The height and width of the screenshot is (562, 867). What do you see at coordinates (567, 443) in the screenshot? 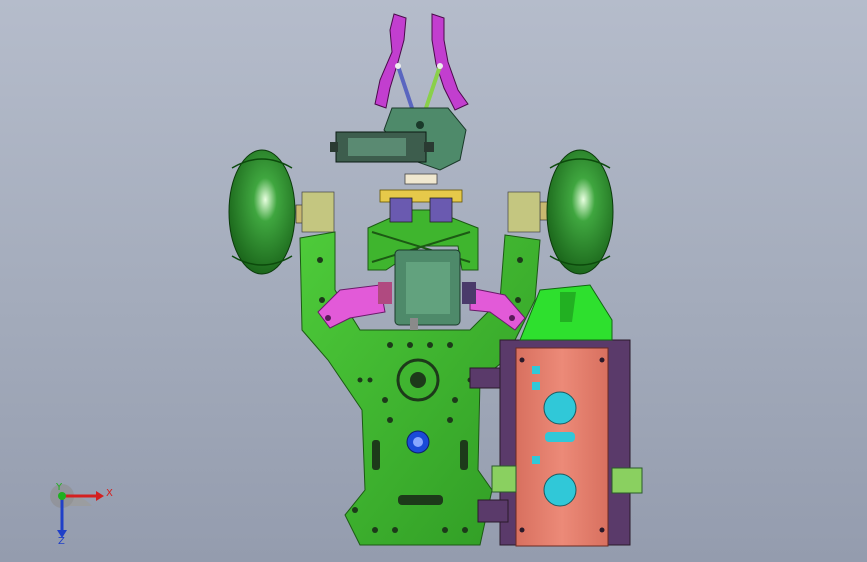
I see `battery-box` at bounding box center [567, 443].